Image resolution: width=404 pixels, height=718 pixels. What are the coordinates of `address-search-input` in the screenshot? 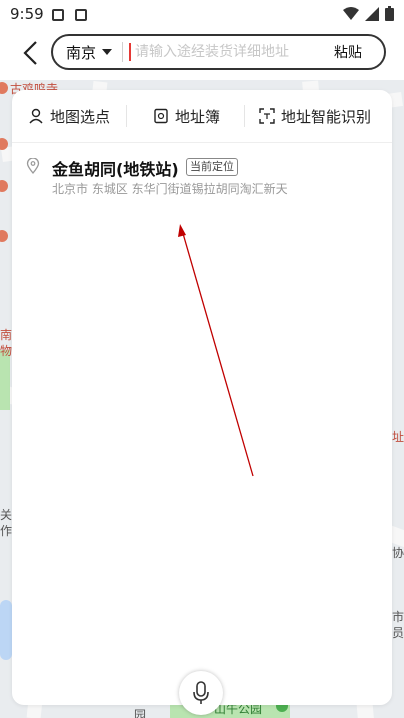 It's located at (225, 52).